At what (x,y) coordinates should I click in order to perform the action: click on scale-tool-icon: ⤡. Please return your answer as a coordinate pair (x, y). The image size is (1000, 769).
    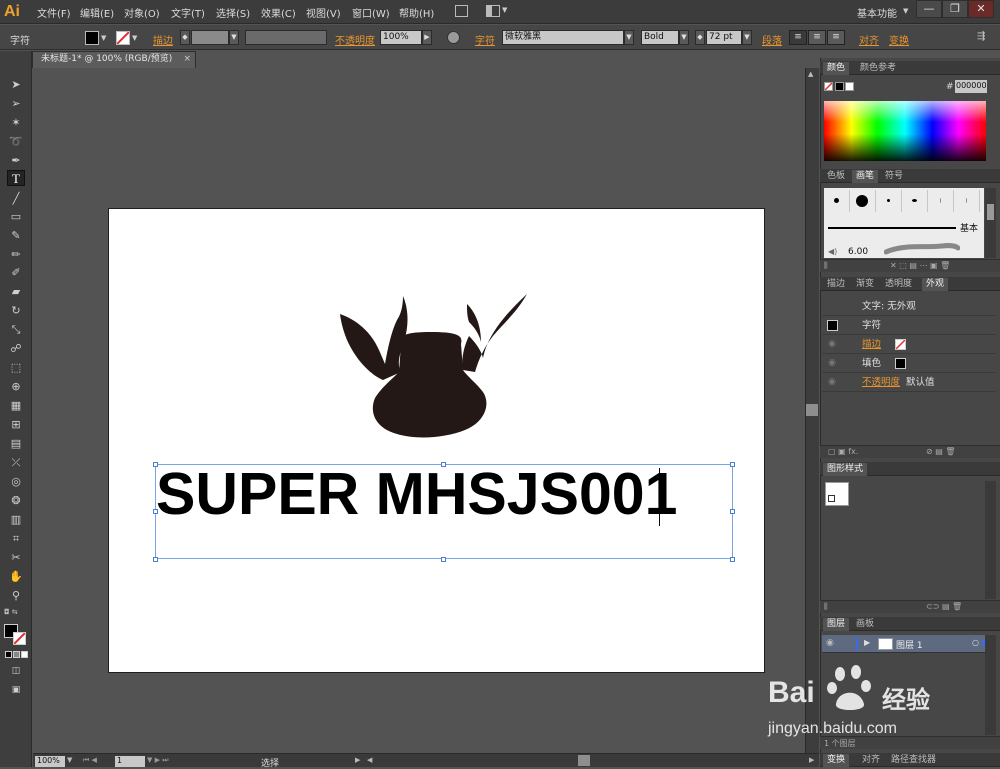
    Looking at the image, I should click on (16, 330).